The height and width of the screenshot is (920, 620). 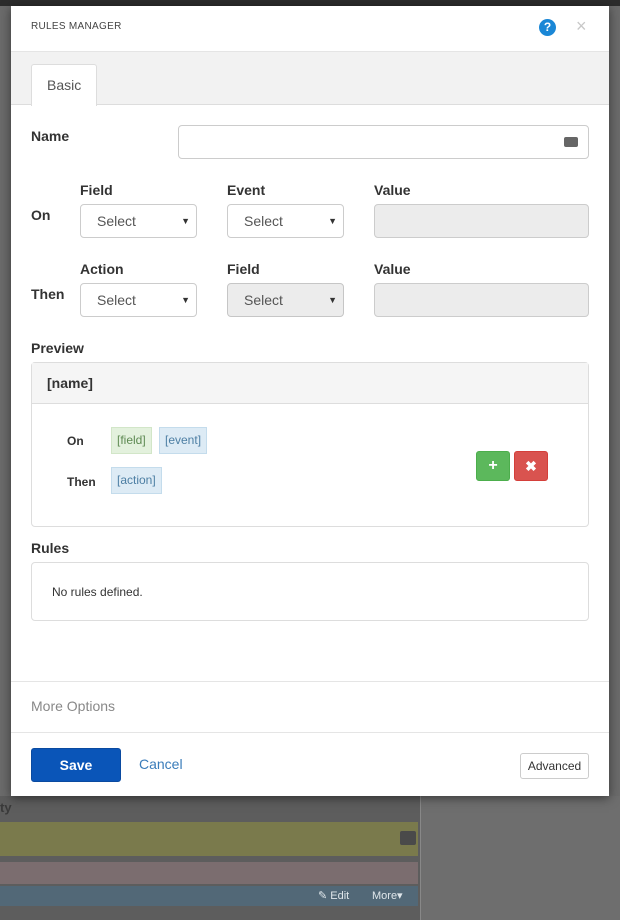 What do you see at coordinates (408, 838) in the screenshot?
I see `background-dots-icon` at bounding box center [408, 838].